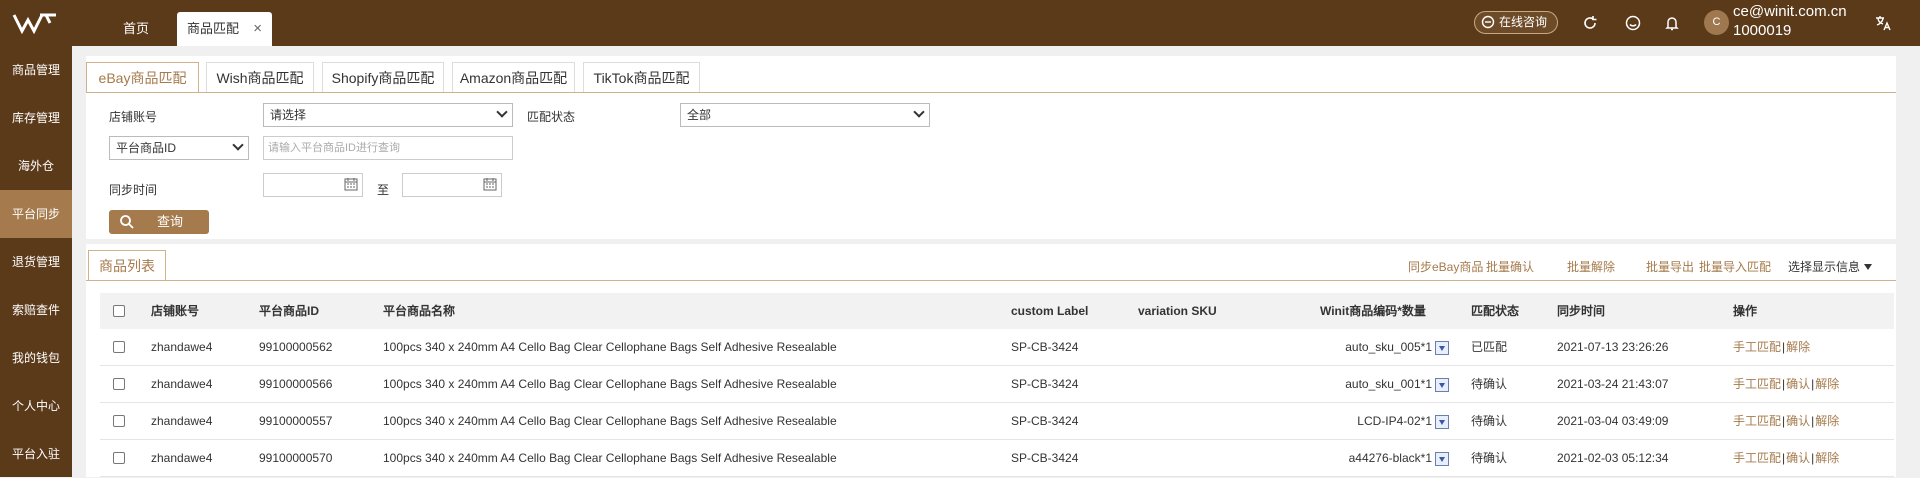 Image resolution: width=1920 pixels, height=478 pixels. What do you see at coordinates (991, 92) in the screenshot?
I see `tab-underline` at bounding box center [991, 92].